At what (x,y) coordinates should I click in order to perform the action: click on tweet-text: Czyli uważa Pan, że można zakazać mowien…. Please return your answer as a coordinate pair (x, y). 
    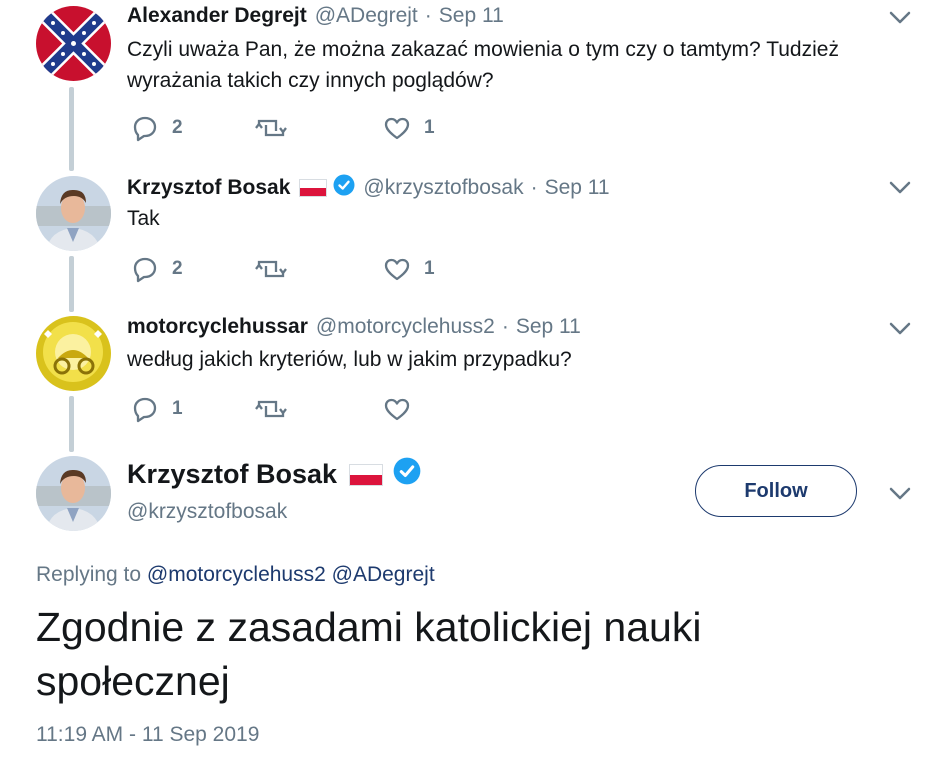
    Looking at the image, I should click on (483, 65).